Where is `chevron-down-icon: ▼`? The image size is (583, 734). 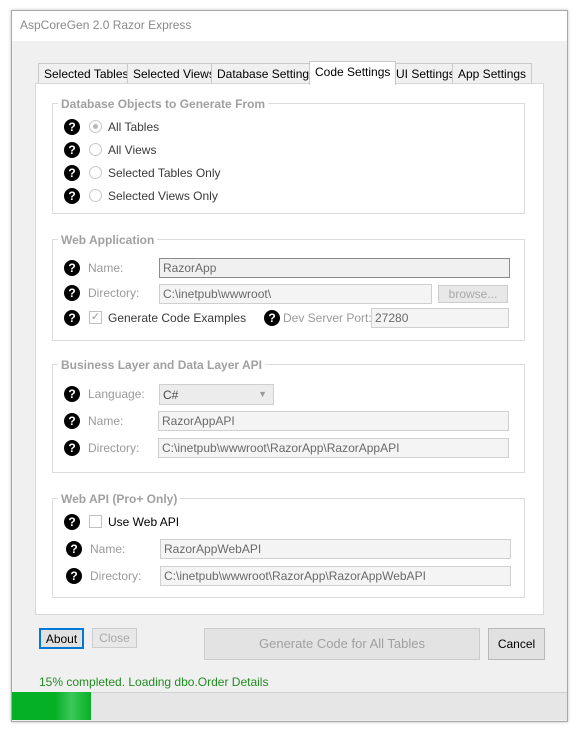
chevron-down-icon: ▼ is located at coordinates (262, 394).